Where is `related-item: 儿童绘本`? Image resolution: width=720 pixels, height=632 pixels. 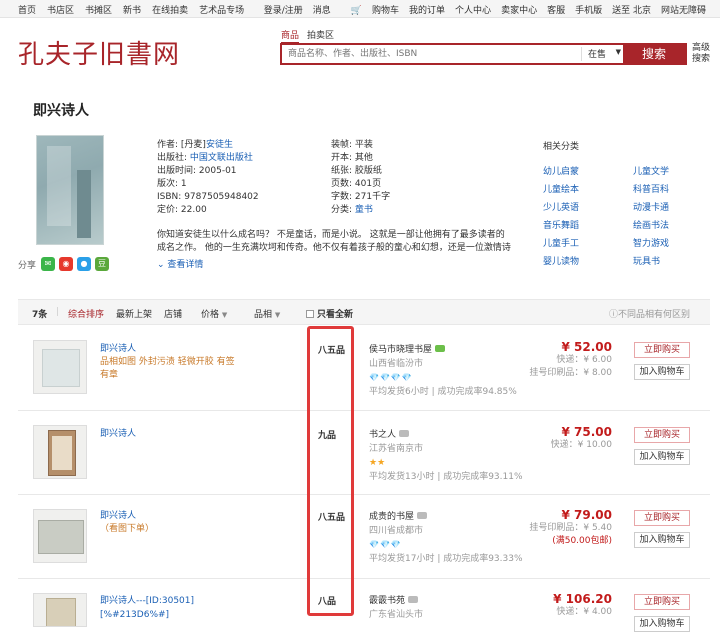
related-item: 儿童绘本 is located at coordinates (588, 188).